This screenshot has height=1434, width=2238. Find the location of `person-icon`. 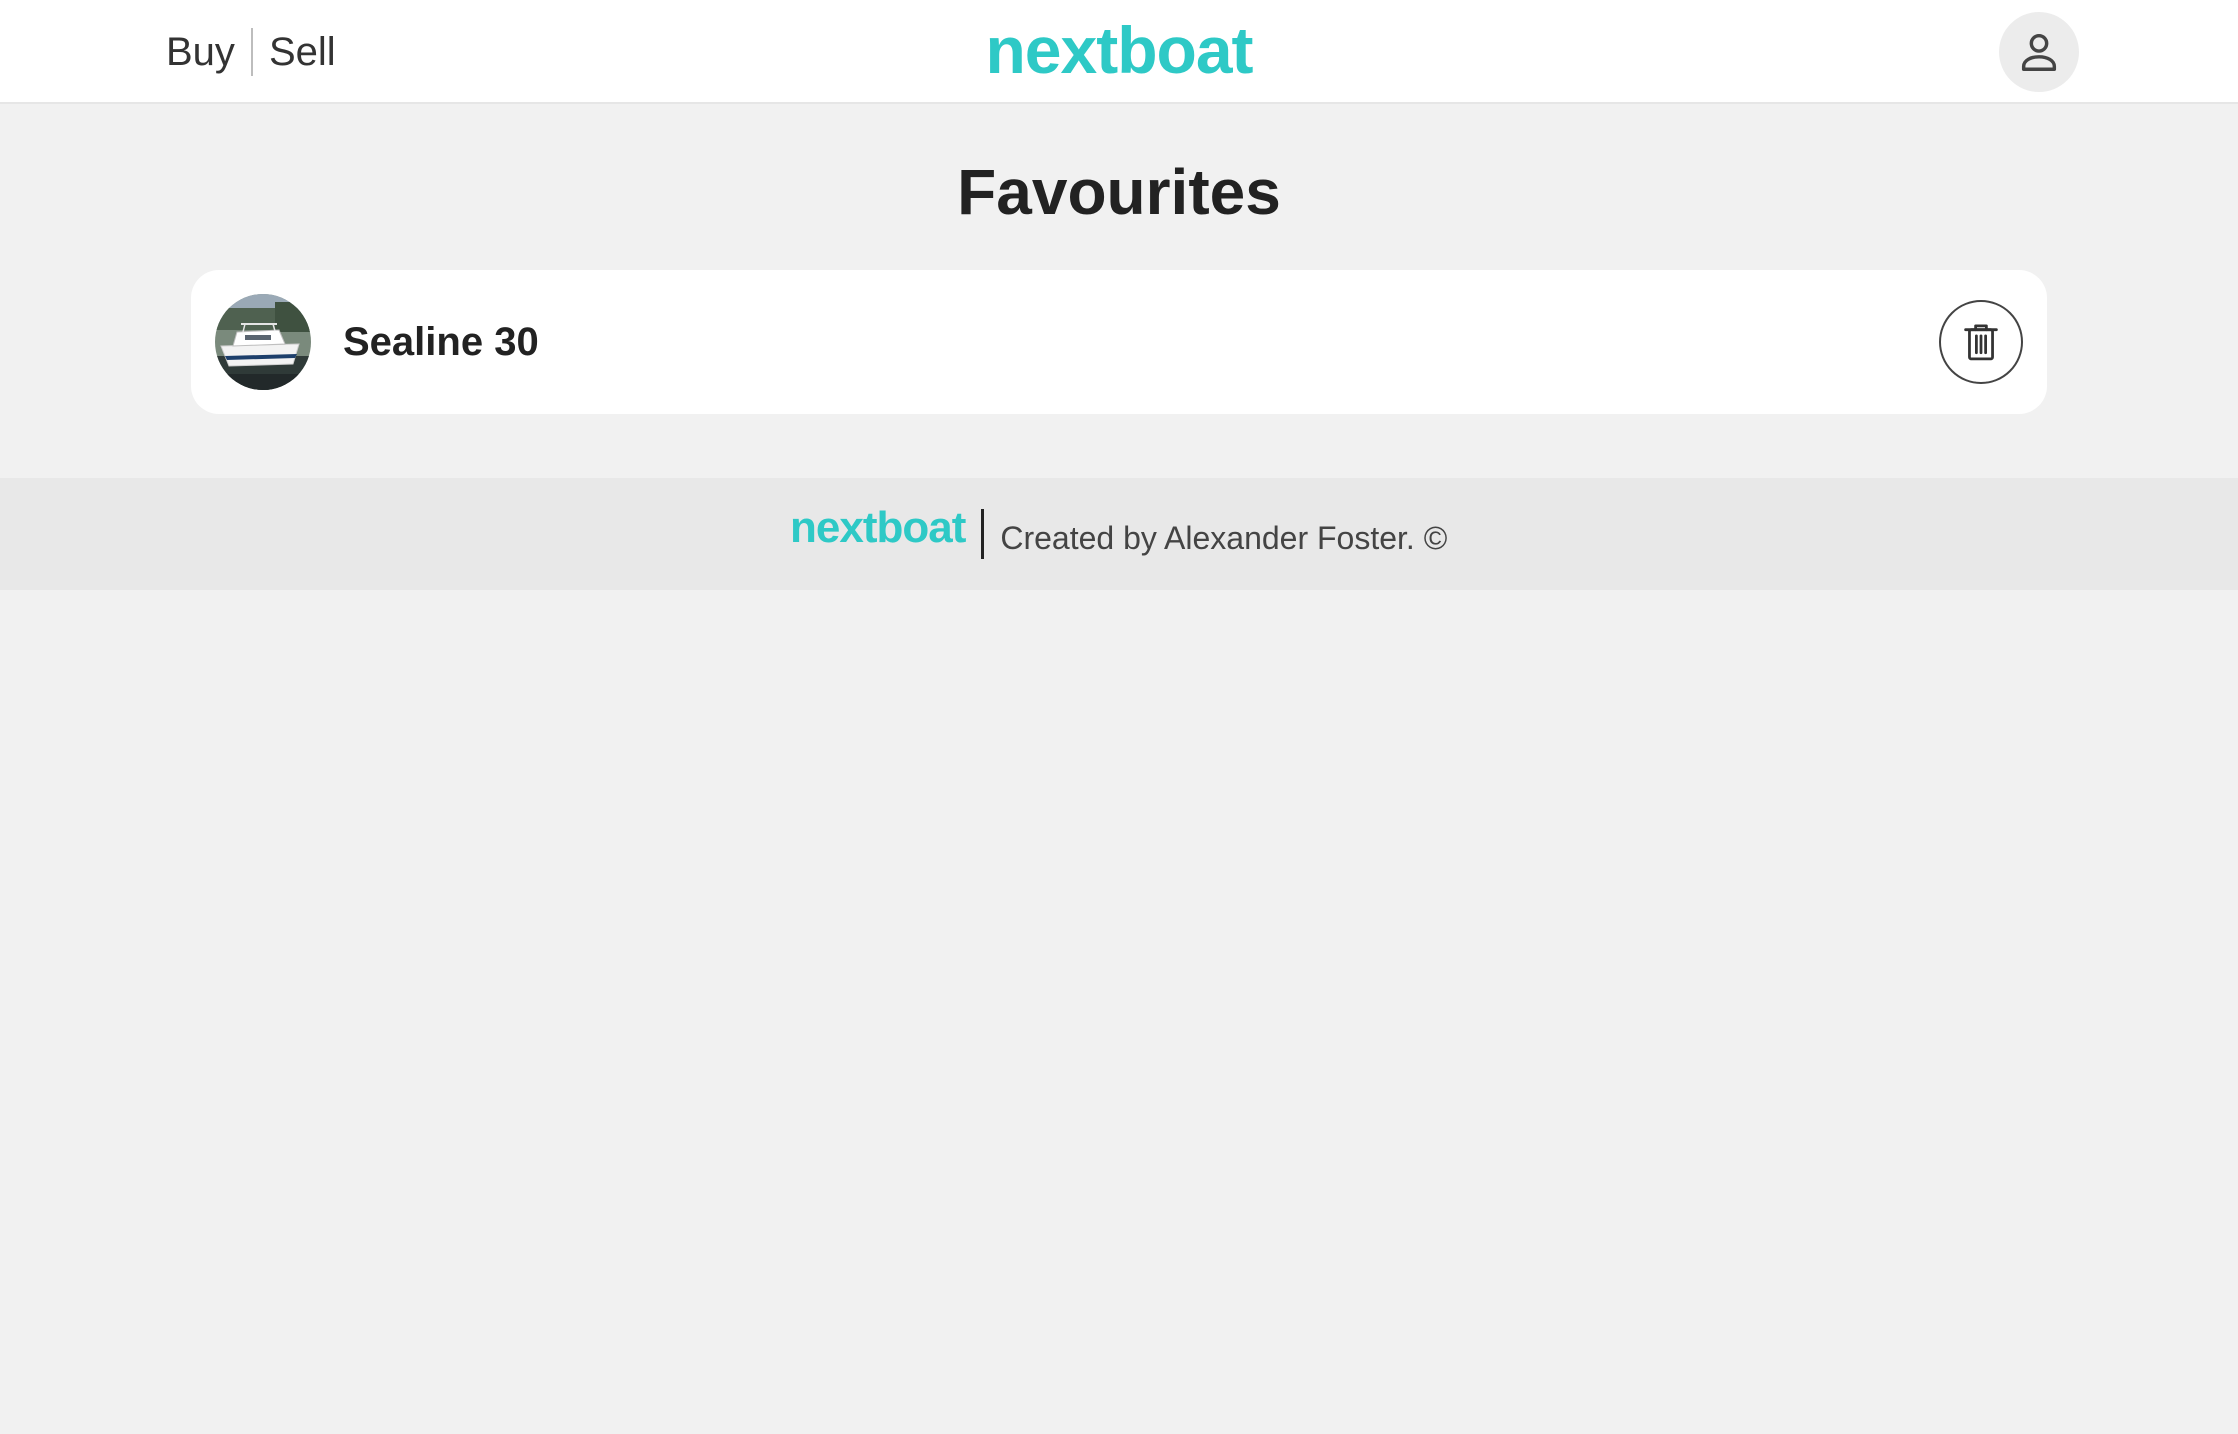

person-icon is located at coordinates (2039, 52).